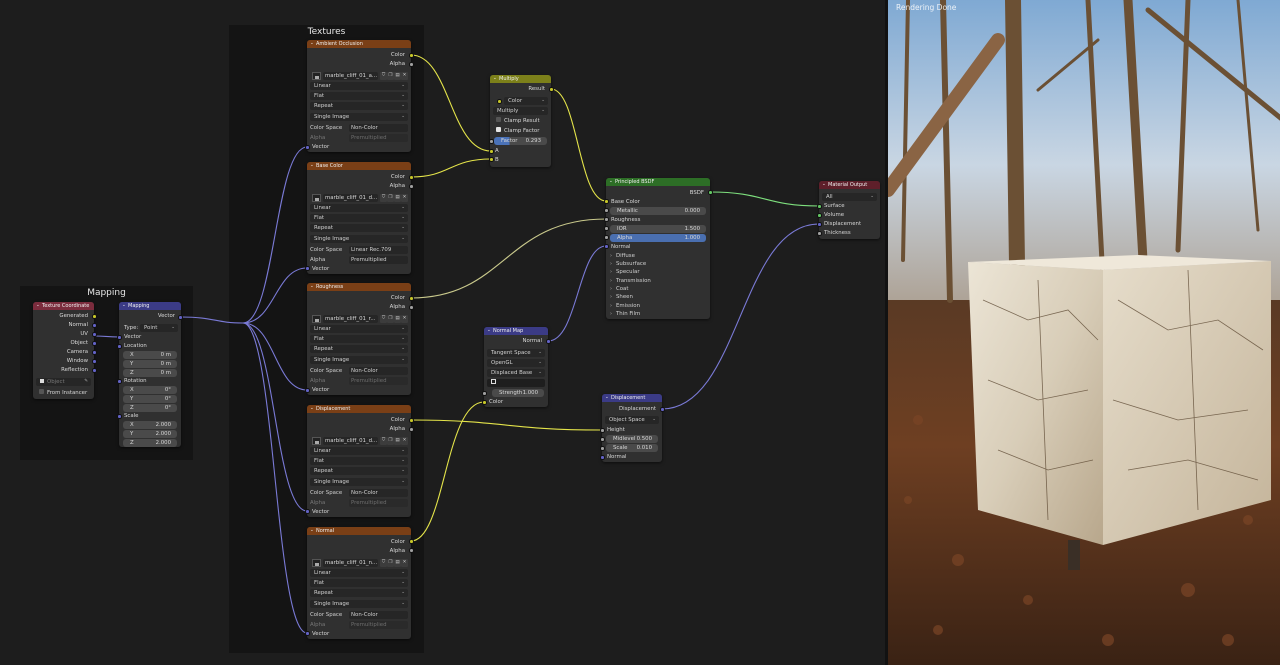 The height and width of the screenshot is (665, 1280). Describe the element at coordinates (632, 439) in the screenshot. I see `midlevel-field: Midlevel 0.500` at that location.